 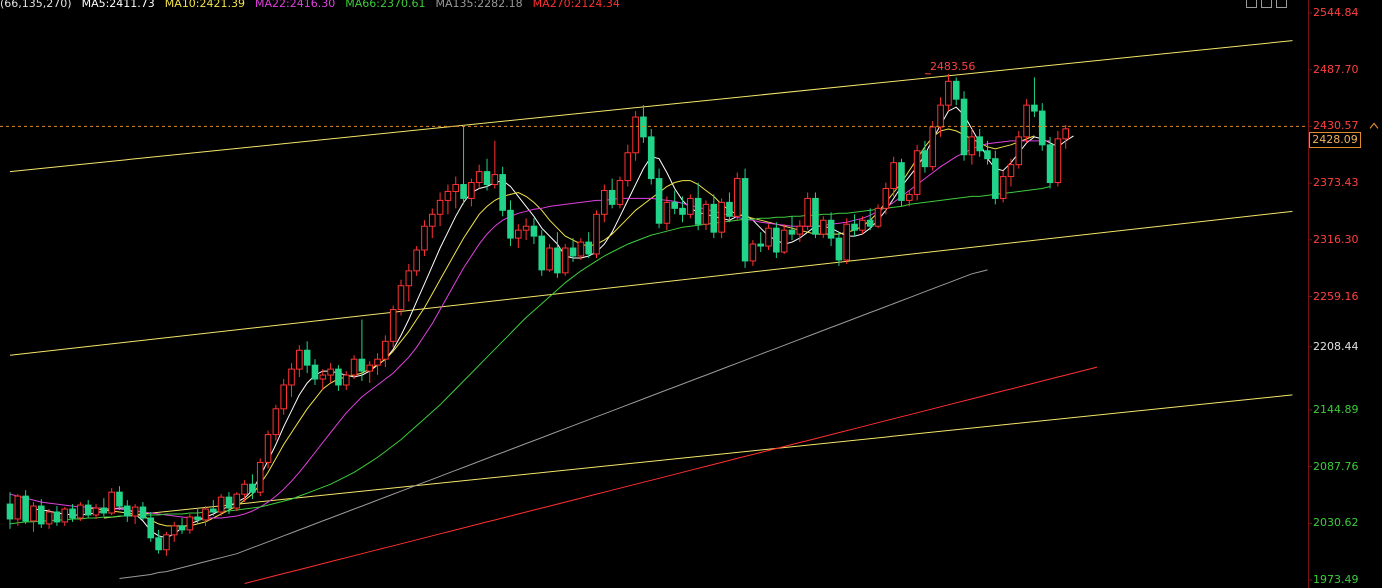 I want to click on window-icon, so click(x=1251, y=4).